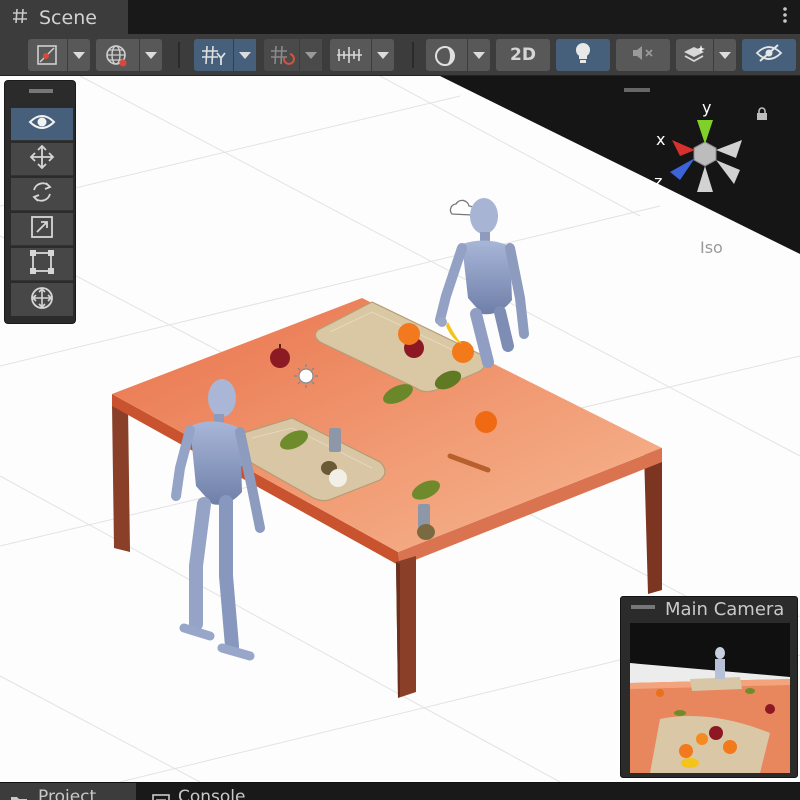  What do you see at coordinates (59, 55) in the screenshot?
I see `draw-mode-button` at bounding box center [59, 55].